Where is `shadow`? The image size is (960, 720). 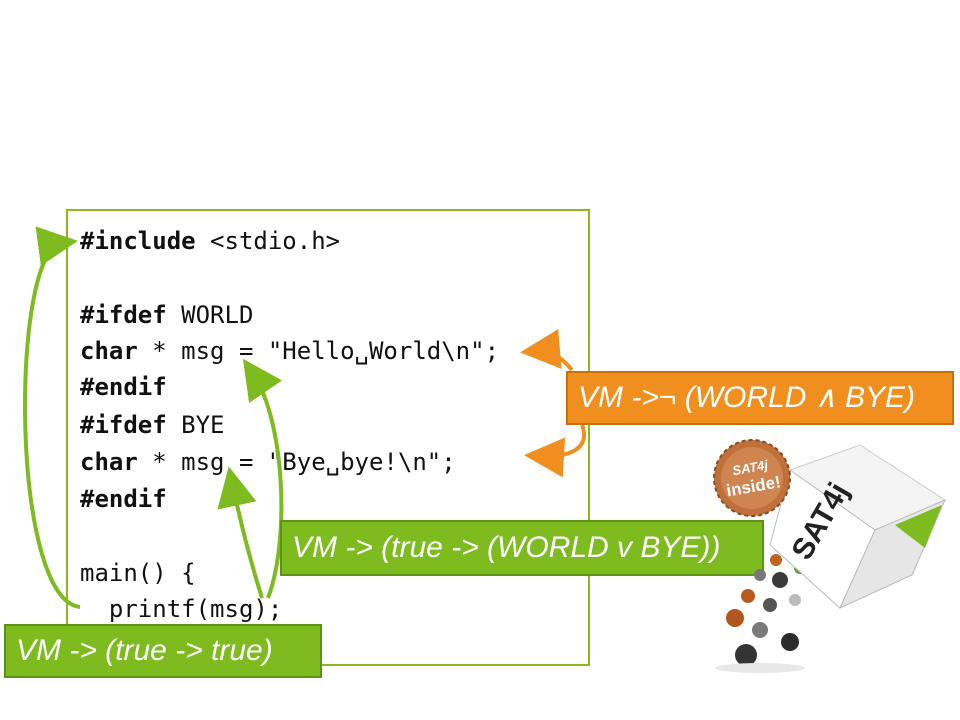 shadow is located at coordinates (760, 668).